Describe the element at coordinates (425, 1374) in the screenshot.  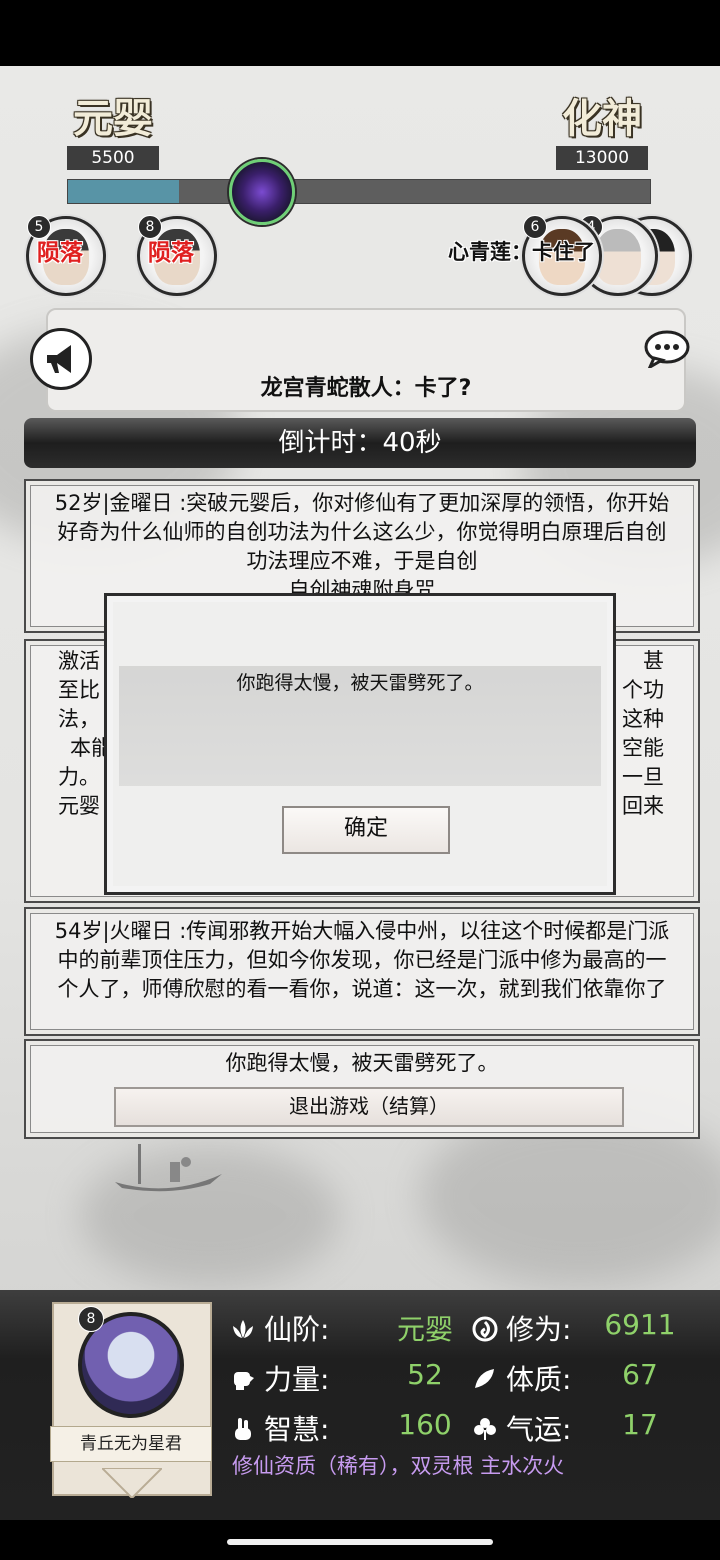
I see `stat-value: 52` at that location.